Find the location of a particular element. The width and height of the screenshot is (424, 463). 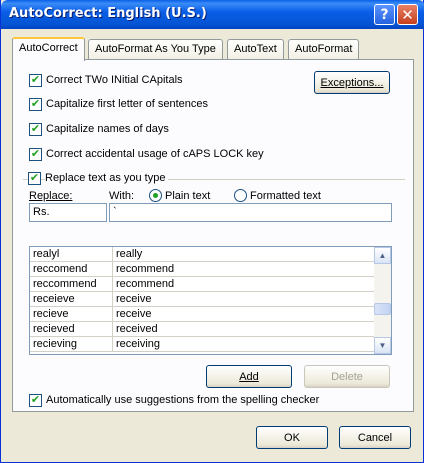

formatted-text-label: Formatted text is located at coordinates (285, 196).